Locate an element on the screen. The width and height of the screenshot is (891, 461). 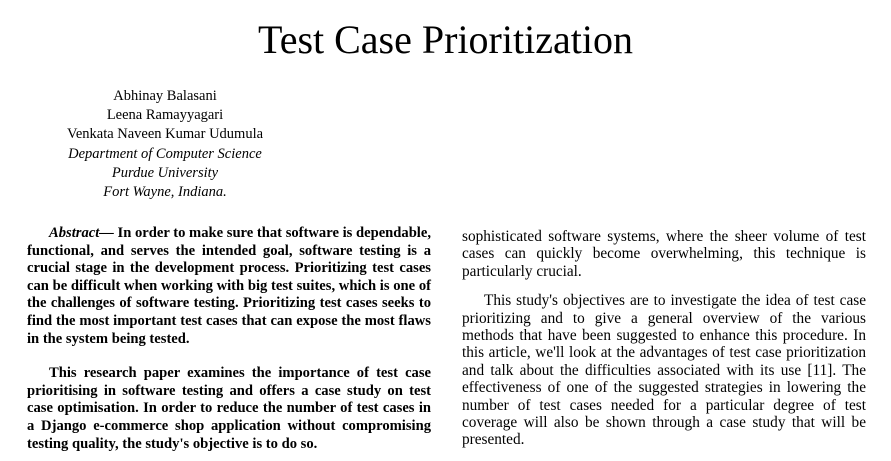
paper-title: Test Case Prioritization is located at coordinates (445, 39).